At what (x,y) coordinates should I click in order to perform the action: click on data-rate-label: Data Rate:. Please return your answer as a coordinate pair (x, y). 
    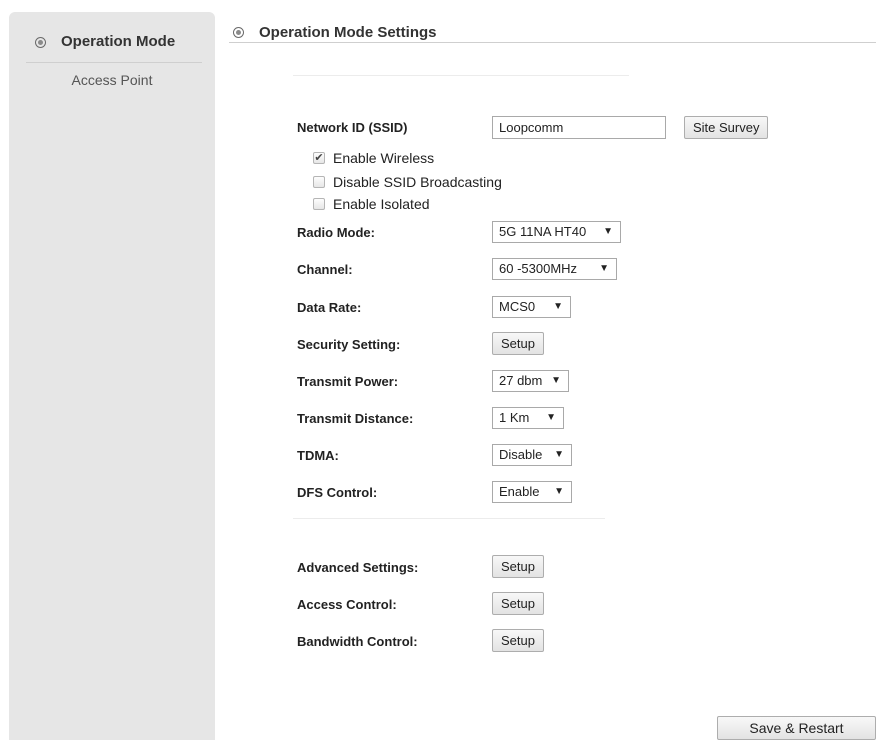
    Looking at the image, I should click on (329, 307).